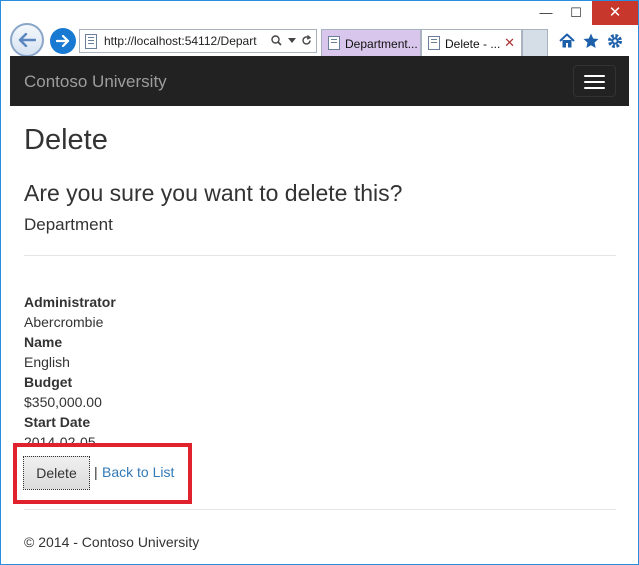  What do you see at coordinates (546, 13) in the screenshot?
I see `minimize-button: —` at bounding box center [546, 13].